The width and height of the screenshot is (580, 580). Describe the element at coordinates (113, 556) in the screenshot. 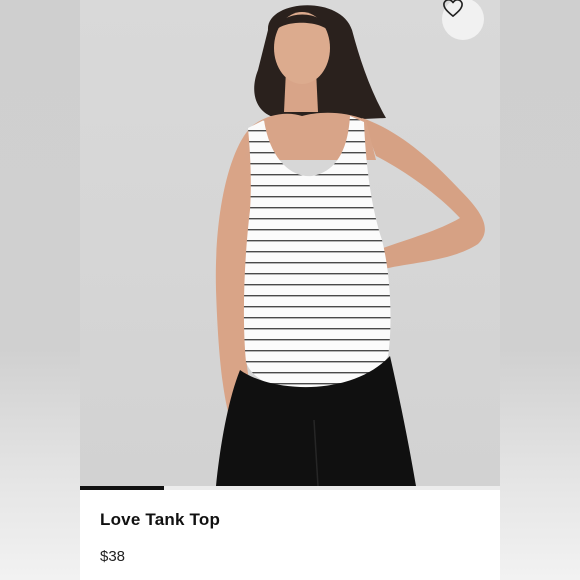

I see `product-price: $38` at that location.